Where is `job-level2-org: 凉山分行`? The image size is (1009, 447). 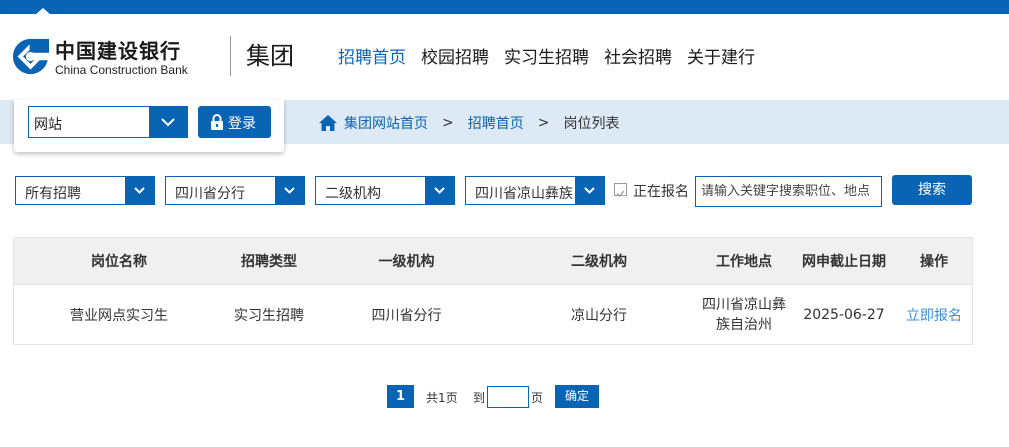 job-level2-org: 凉山分行 is located at coordinates (599, 315).